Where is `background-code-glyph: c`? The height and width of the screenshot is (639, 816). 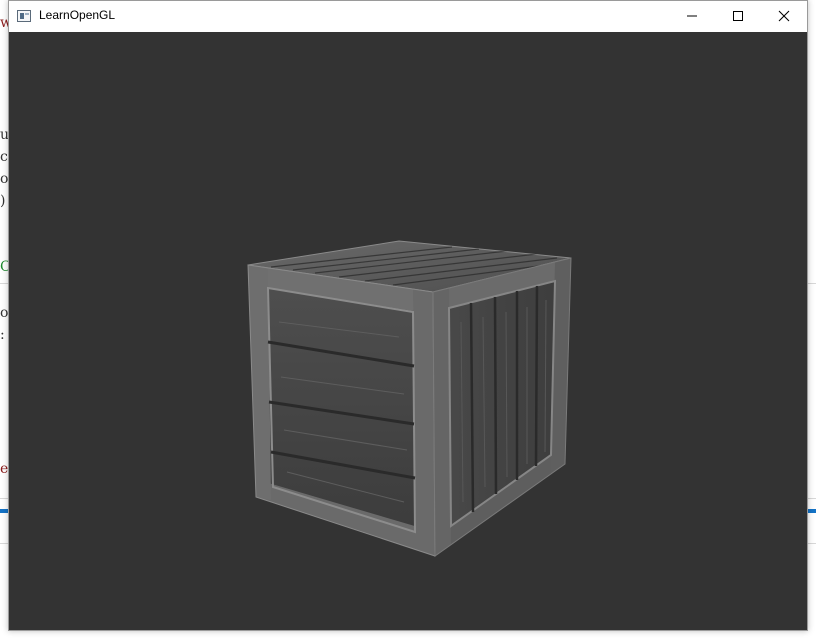 background-code-glyph: c is located at coordinates (4, 157).